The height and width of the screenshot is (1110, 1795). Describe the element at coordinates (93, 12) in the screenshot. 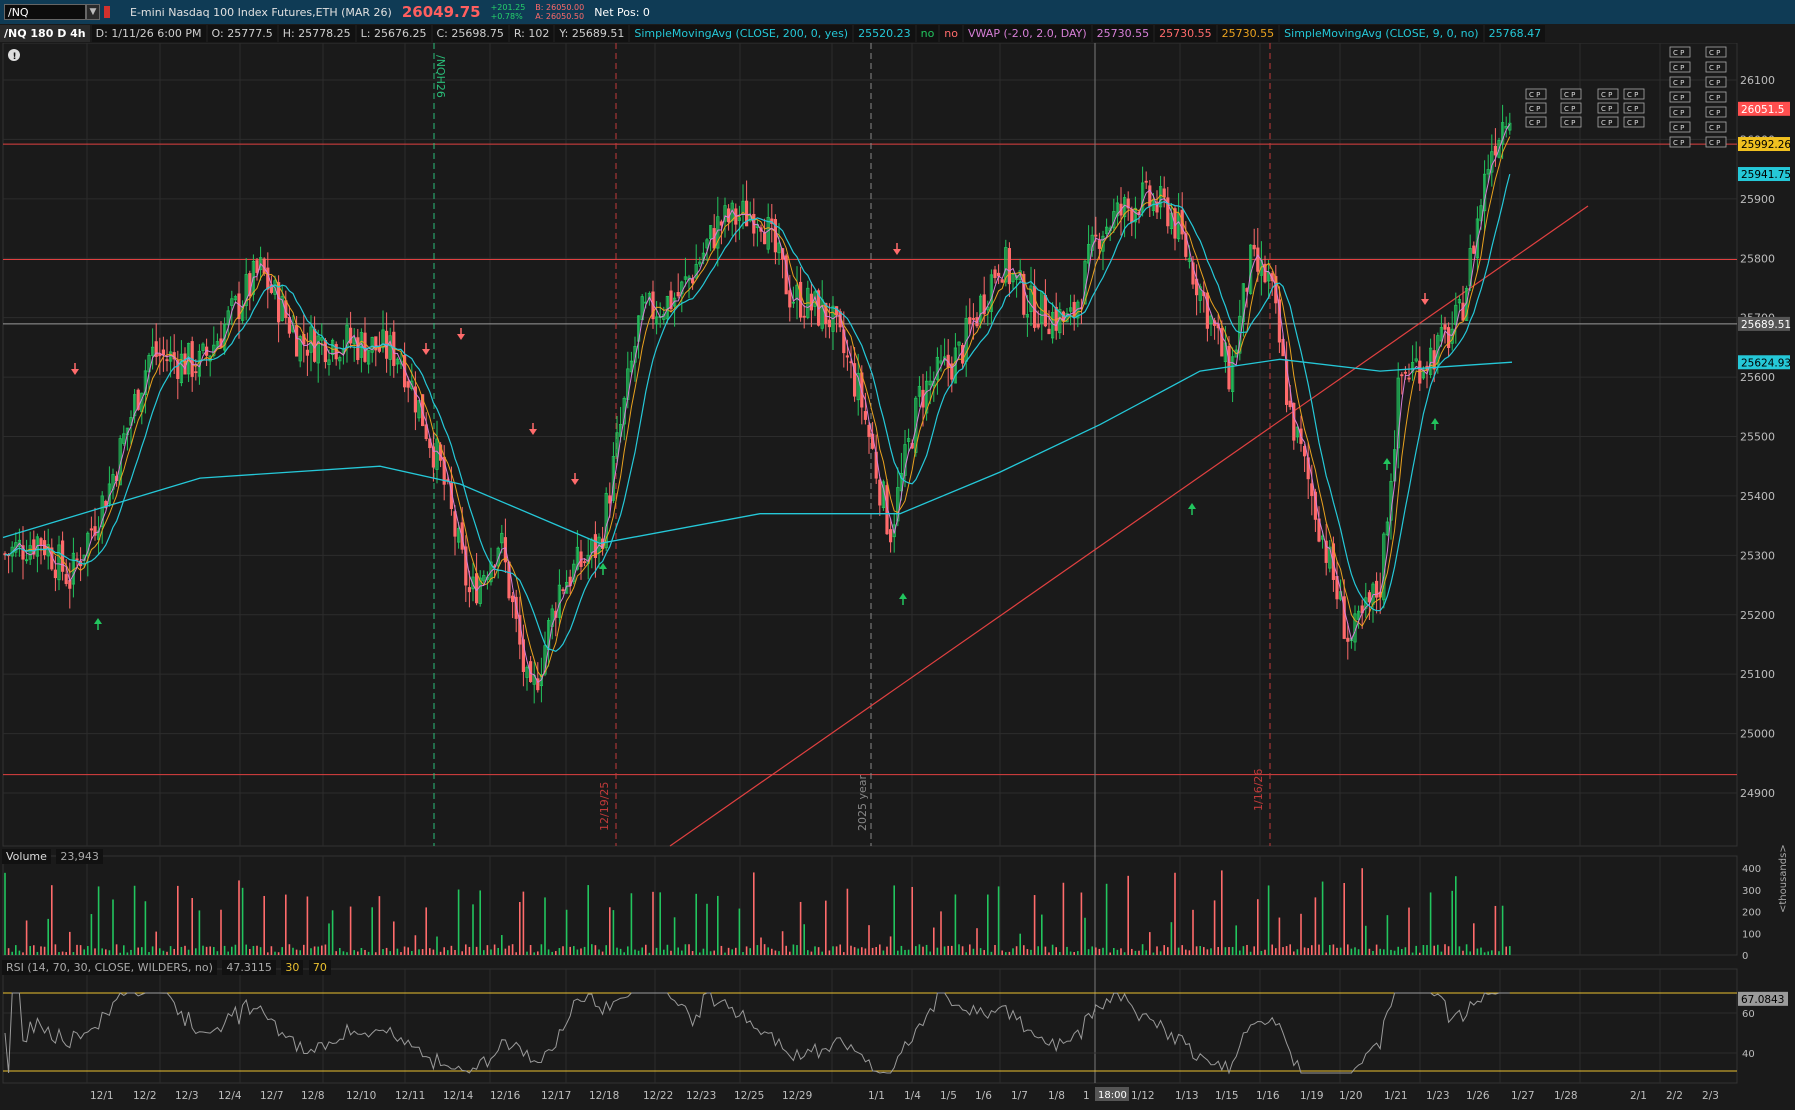

I see `symbol-dropdown-icon: ▼` at that location.